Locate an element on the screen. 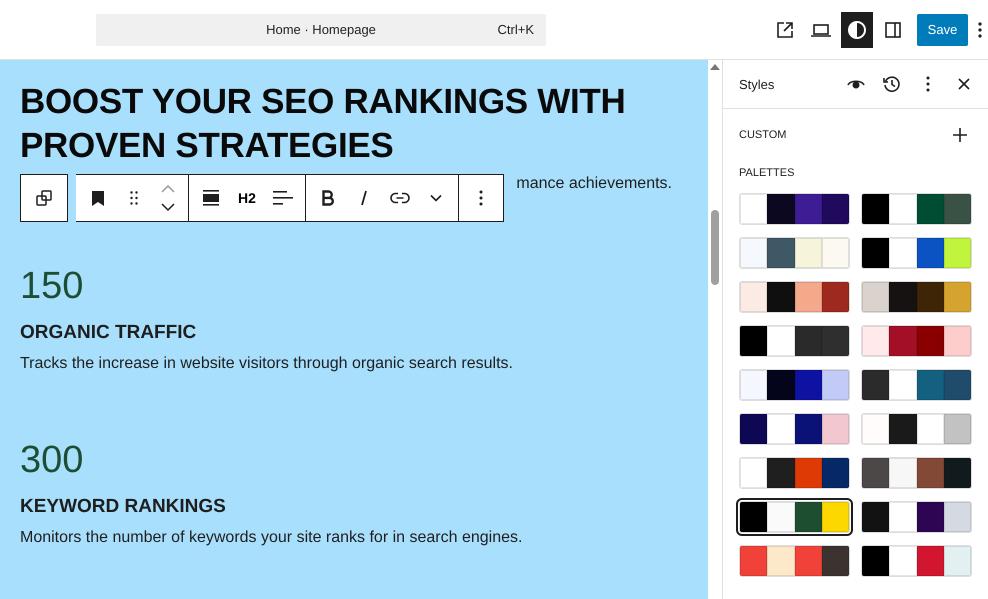  scroll-up-icon is located at coordinates (715, 67).